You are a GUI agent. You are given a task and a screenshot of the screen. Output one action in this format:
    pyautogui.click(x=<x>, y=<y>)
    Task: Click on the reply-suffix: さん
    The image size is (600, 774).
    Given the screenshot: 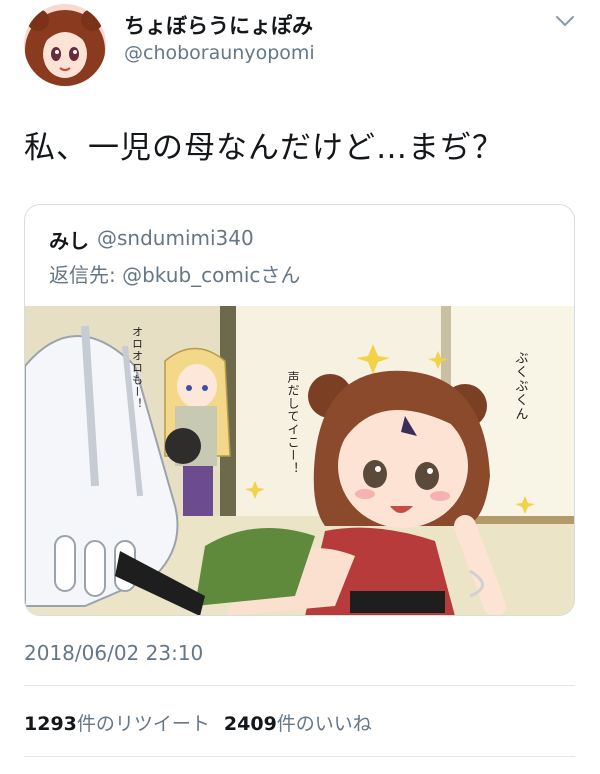 What is the action you would take?
    pyautogui.click(x=280, y=275)
    